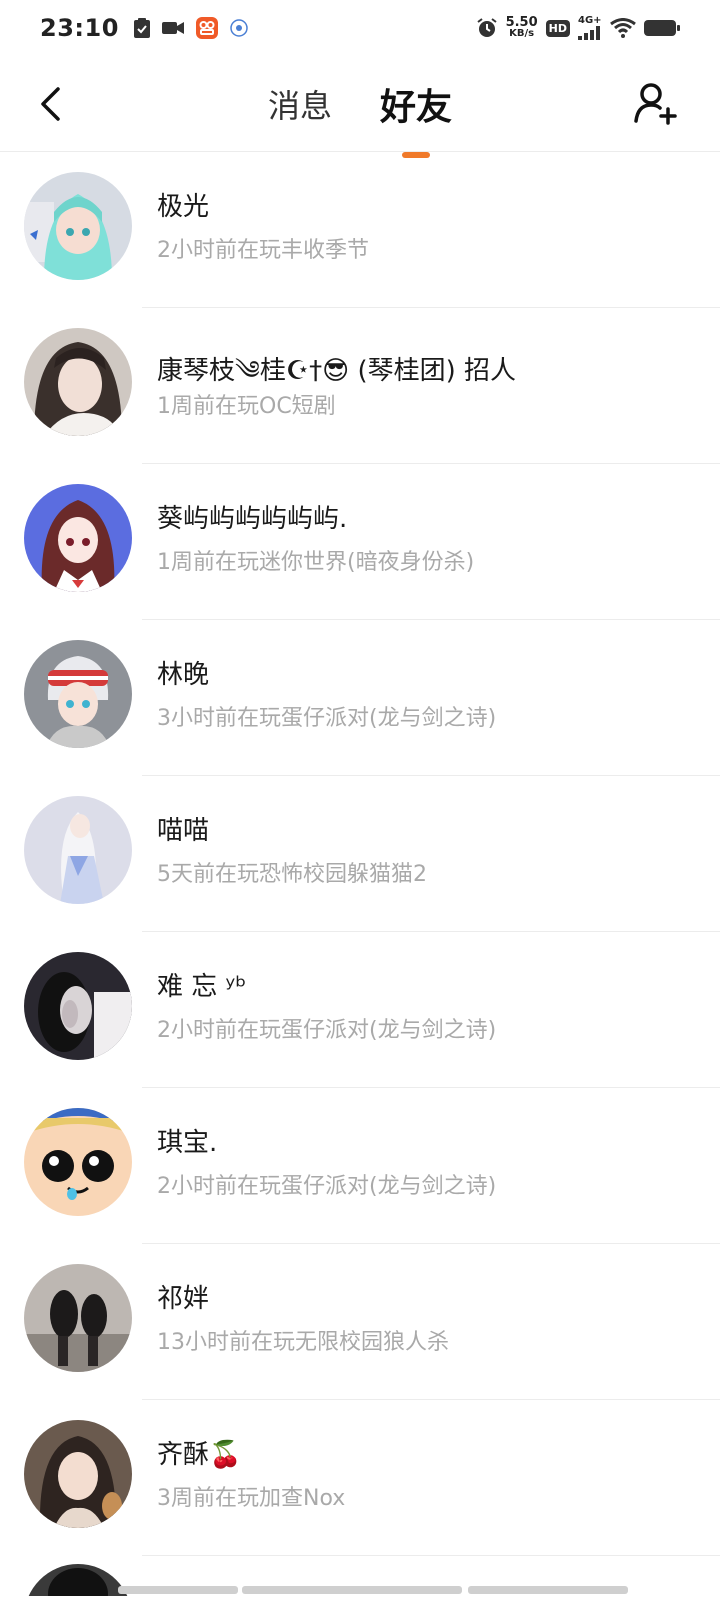  Describe the element at coordinates (251, 1498) in the screenshot. I see `friend-status: 3周前在玩加查Nox` at that location.